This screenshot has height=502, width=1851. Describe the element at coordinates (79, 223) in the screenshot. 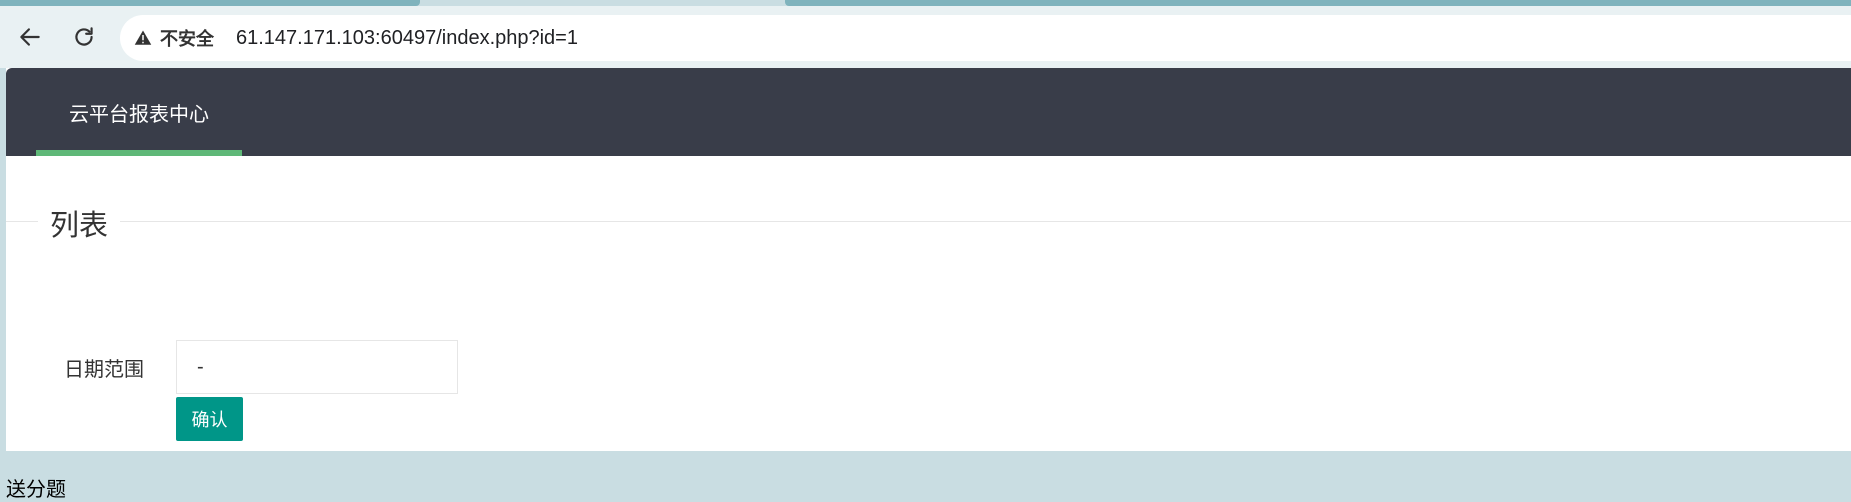

I see `section-title: 列表` at that location.